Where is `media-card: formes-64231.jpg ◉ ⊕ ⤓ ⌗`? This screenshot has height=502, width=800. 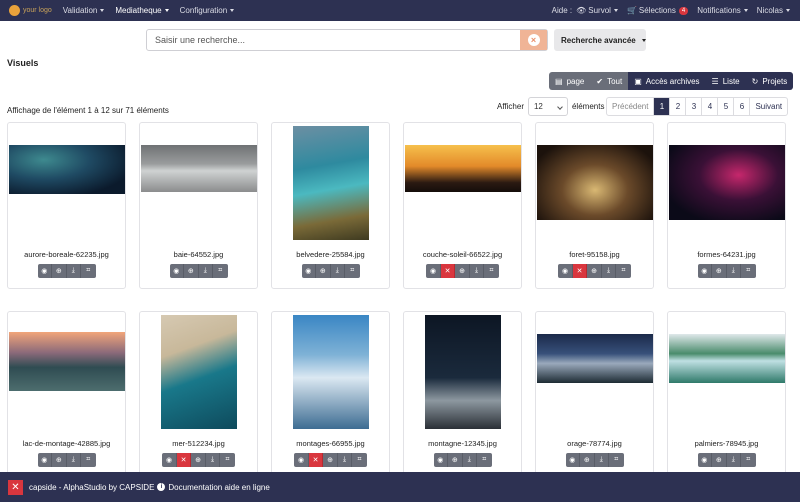 media-card: formes-64231.jpg ◉ ⊕ ⤓ ⌗ is located at coordinates (726, 205).